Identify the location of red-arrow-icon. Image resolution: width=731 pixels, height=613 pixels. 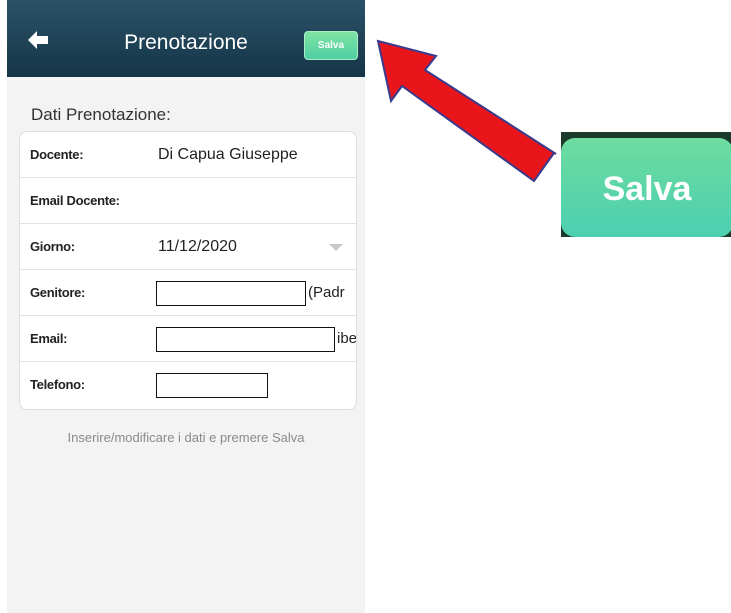
(466, 111).